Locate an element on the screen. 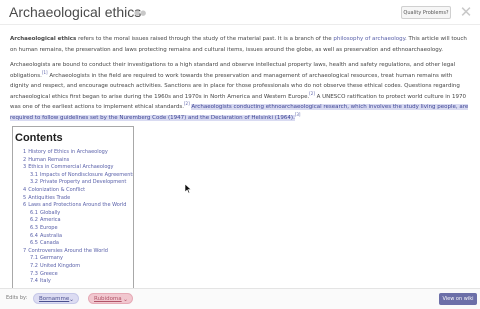 The width and height of the screenshot is (480, 309). toc-item: 1 History of Ethics in Archaeology is located at coordinates (78, 153).